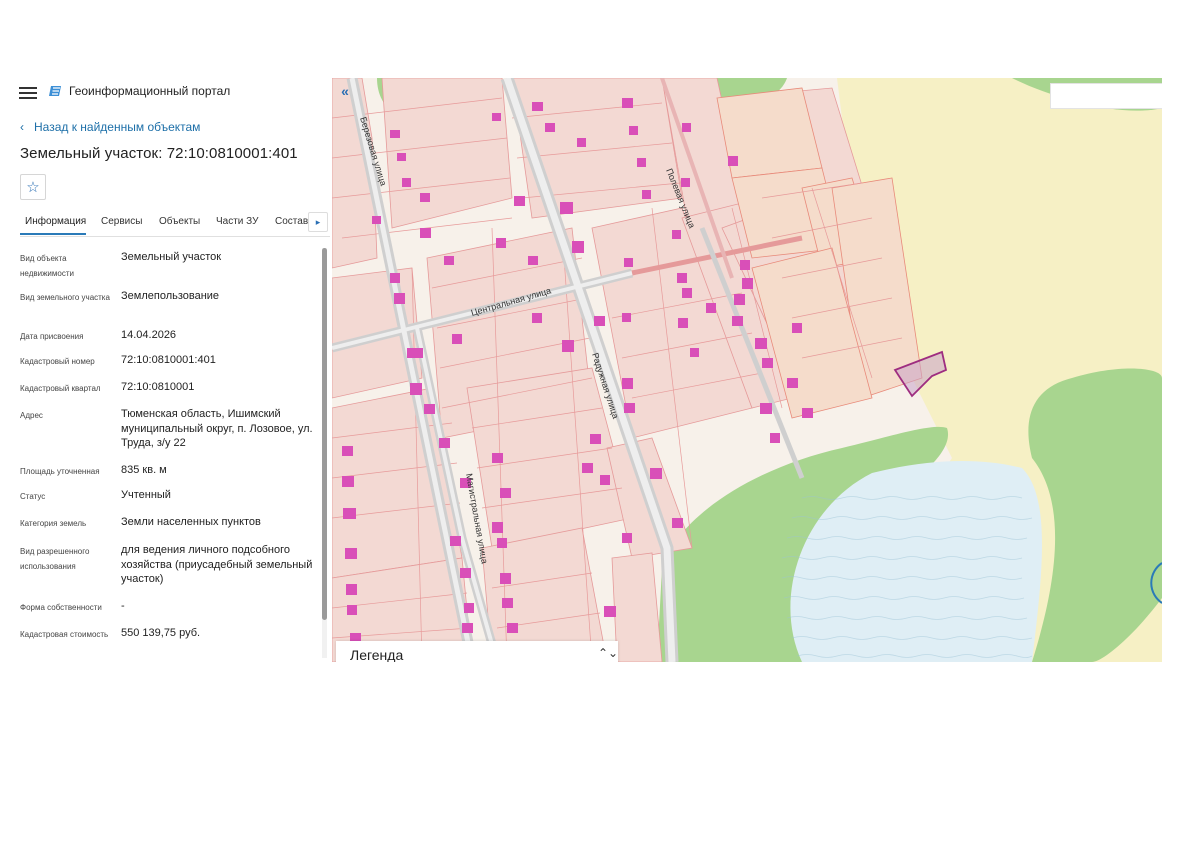 This screenshot has height=849, width=1200. What do you see at coordinates (33, 496) in the screenshot?
I see `prop-label-status: Статус` at bounding box center [33, 496].